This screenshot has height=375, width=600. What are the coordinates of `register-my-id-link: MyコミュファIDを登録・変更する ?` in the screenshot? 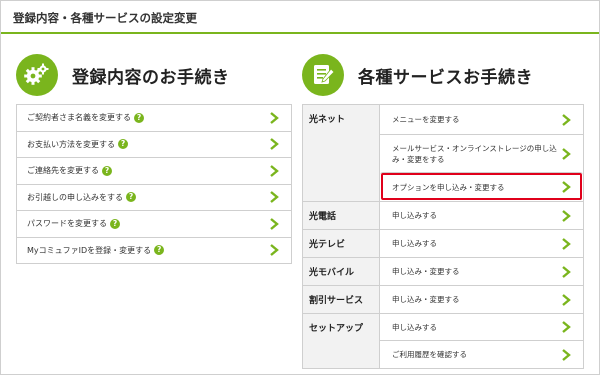 It's located at (154, 250).